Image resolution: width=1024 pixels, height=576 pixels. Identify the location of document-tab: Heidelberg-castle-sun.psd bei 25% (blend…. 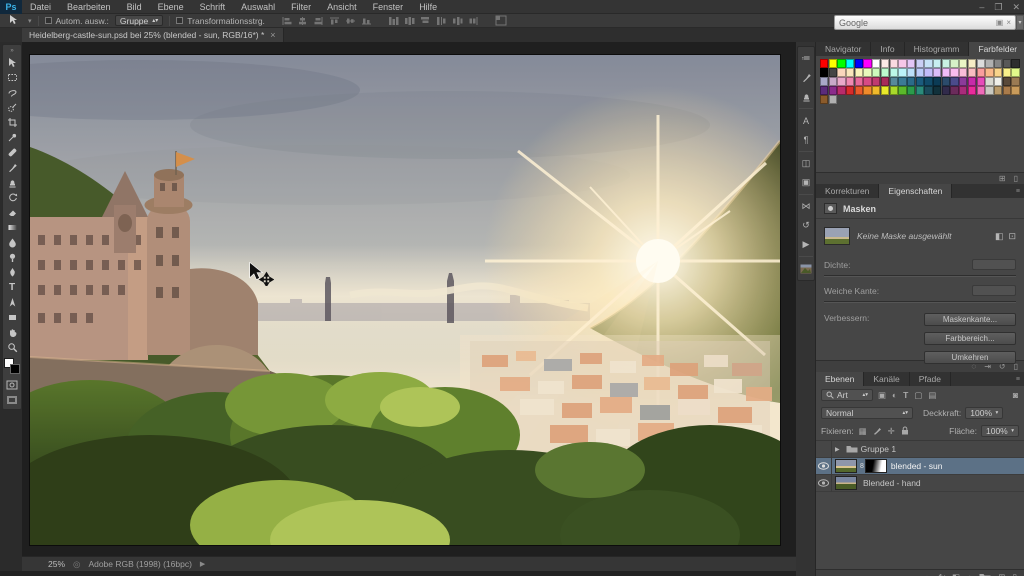
(153, 35).